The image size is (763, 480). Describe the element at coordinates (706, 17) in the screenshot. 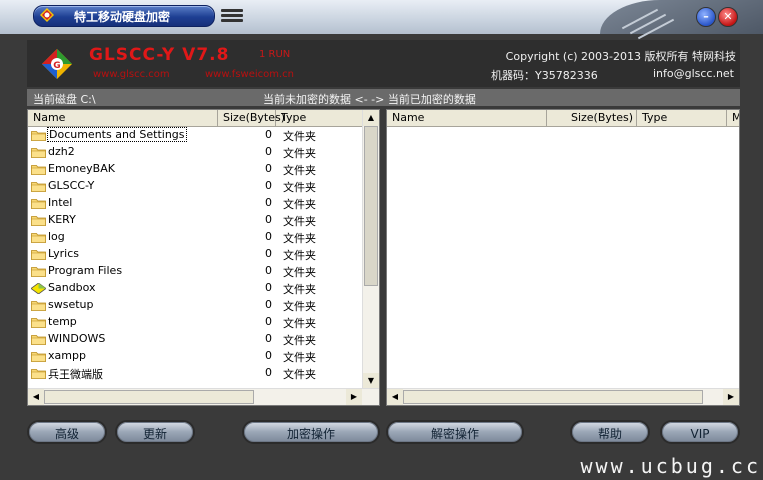

I see `minimize-button: –` at that location.